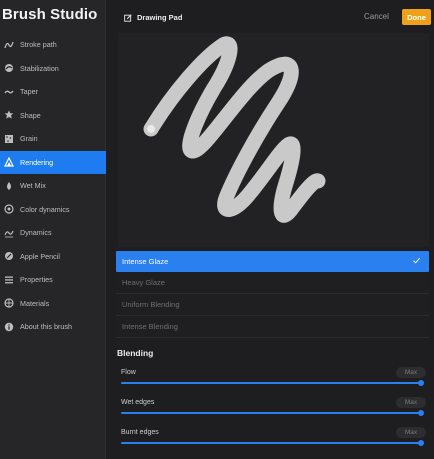 Image resolution: width=434 pixels, height=459 pixels. I want to click on wet-mix-icon, so click(9, 186).